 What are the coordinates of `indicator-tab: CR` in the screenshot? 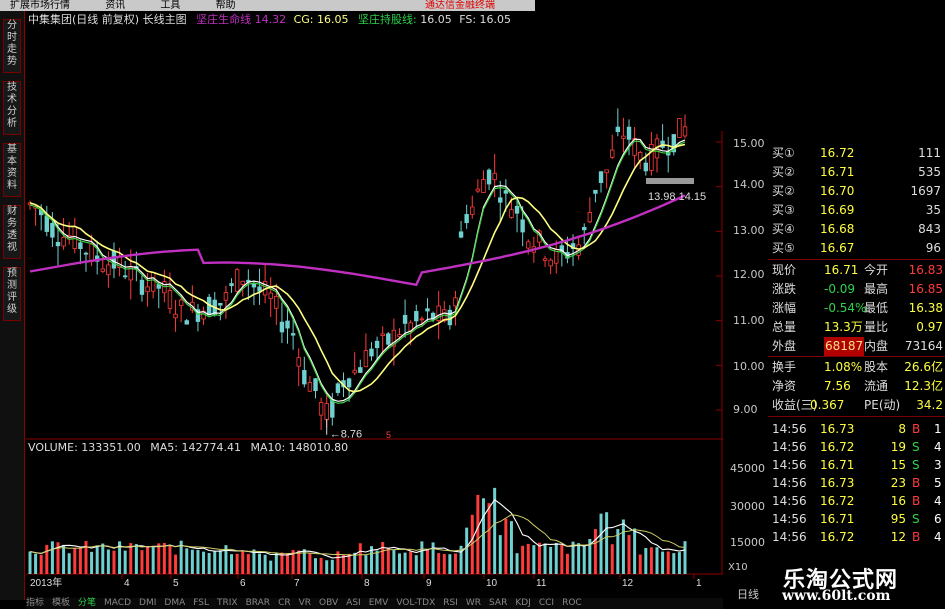 It's located at (284, 603).